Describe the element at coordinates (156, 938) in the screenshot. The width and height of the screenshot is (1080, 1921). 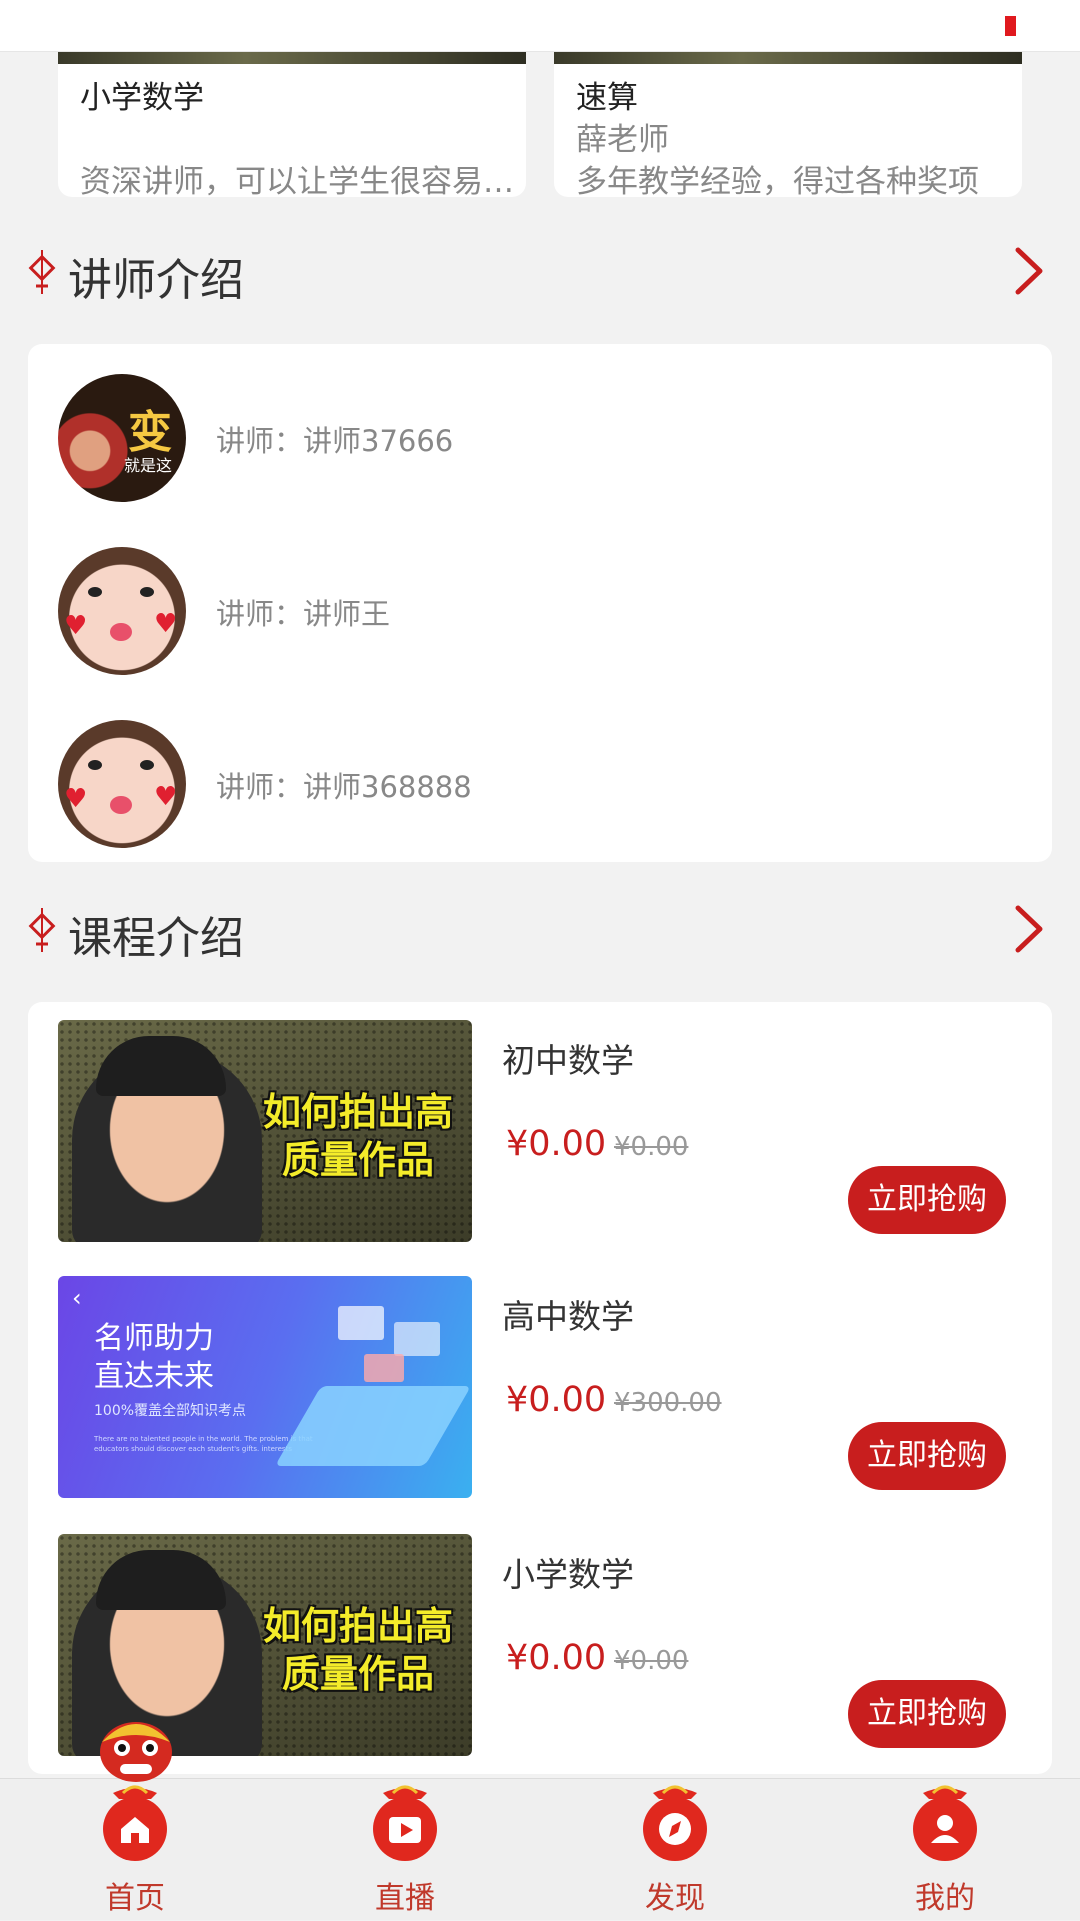
I see `section-title: 课程介绍` at that location.